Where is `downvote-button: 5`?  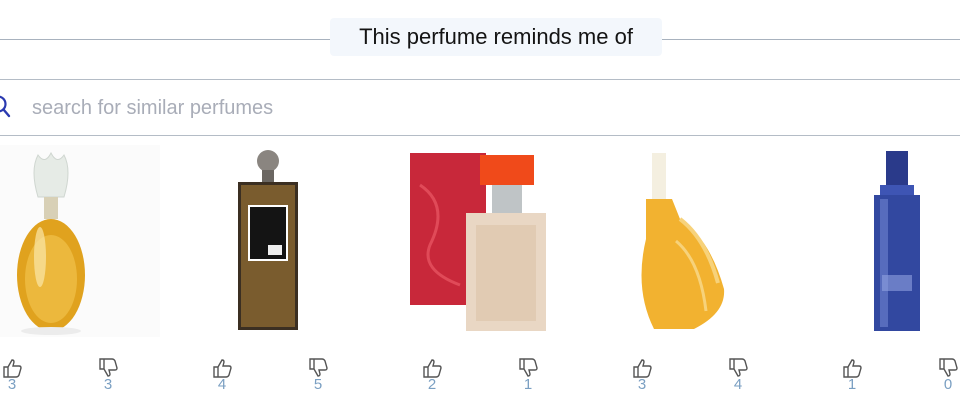
downvote-button: 5 is located at coordinates (318, 381).